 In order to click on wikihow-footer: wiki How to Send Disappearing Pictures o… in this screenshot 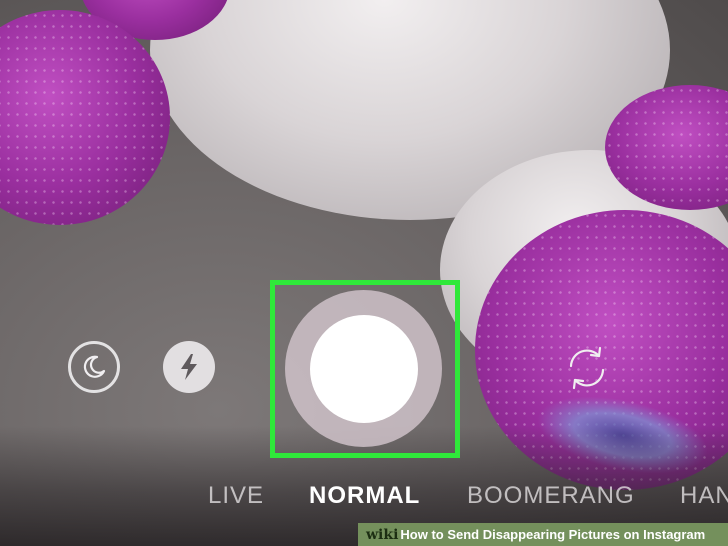, I will do `click(543, 534)`.